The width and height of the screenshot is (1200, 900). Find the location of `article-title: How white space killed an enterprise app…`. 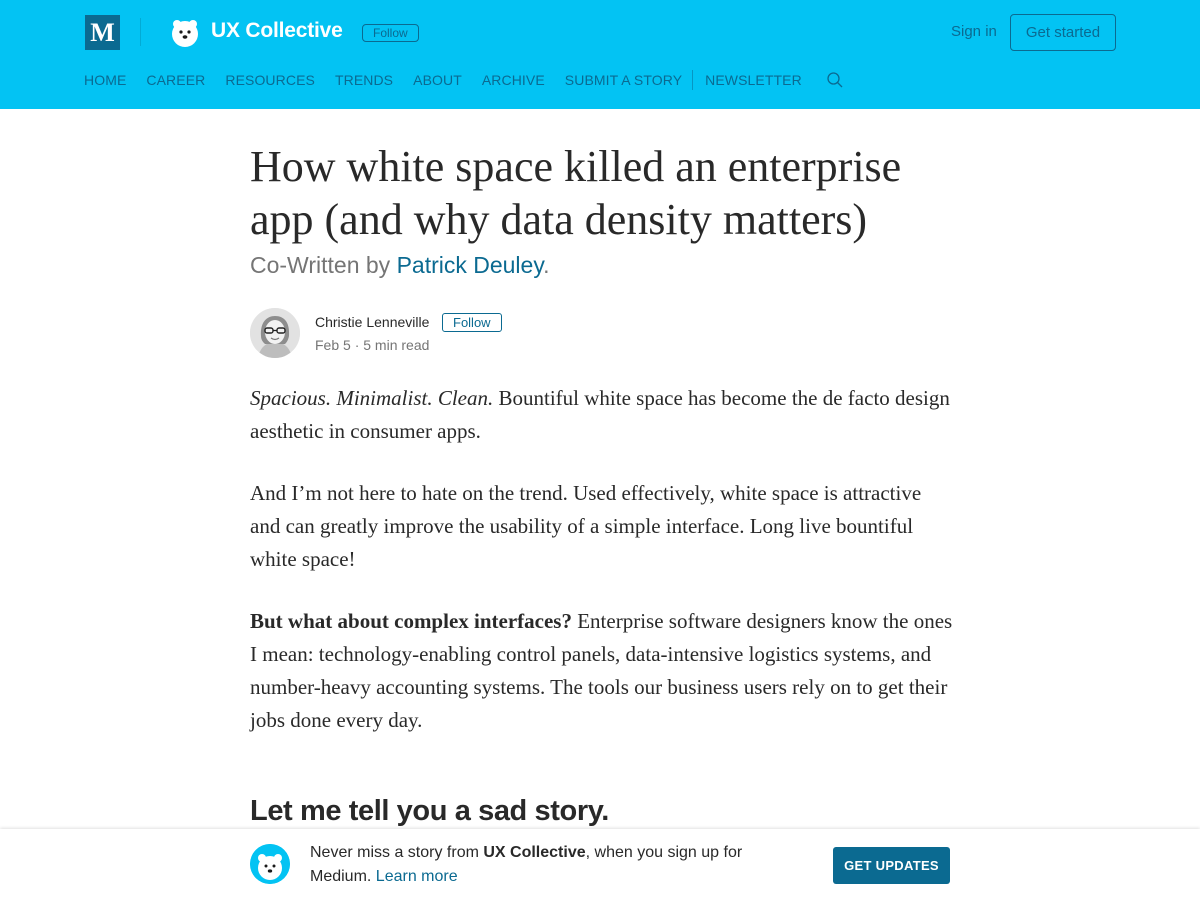

article-title: How white space killed an enterprise app… is located at coordinates (576, 193).